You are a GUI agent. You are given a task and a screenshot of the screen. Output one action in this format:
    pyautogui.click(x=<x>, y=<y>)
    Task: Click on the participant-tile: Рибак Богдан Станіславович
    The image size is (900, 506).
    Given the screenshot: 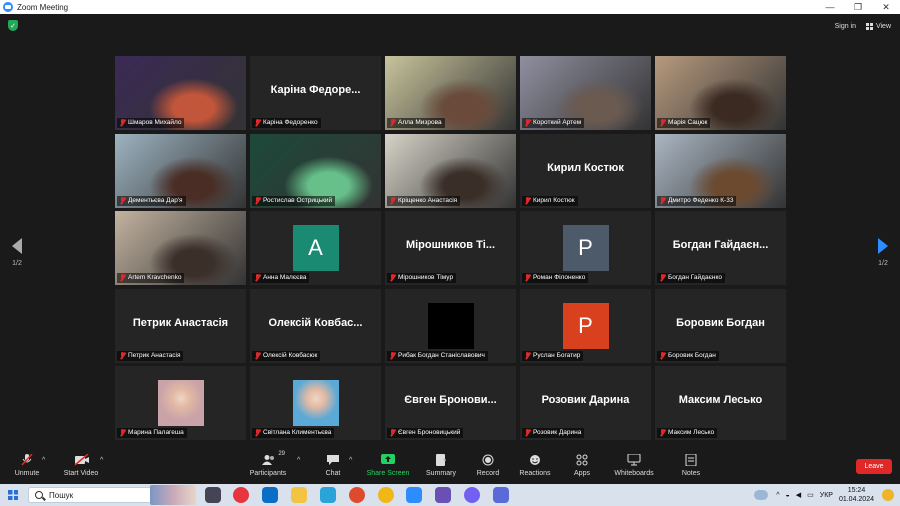 What is the action you would take?
    pyautogui.click(x=450, y=325)
    